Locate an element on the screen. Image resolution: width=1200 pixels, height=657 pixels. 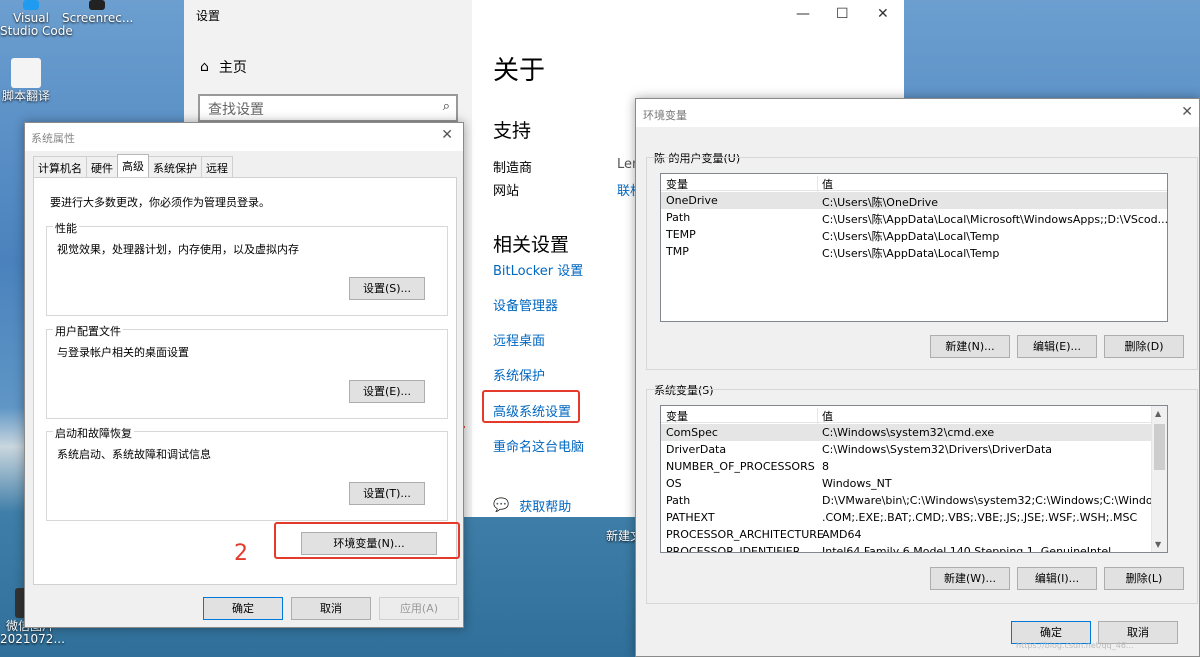
table-row: PROCESSOR_ARCHITECTURE AMD64 is located at coordinates (914, 534).